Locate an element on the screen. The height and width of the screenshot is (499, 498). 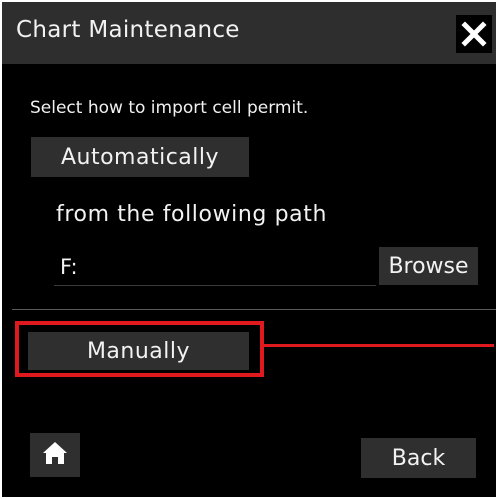
home-icon is located at coordinates (55, 455).